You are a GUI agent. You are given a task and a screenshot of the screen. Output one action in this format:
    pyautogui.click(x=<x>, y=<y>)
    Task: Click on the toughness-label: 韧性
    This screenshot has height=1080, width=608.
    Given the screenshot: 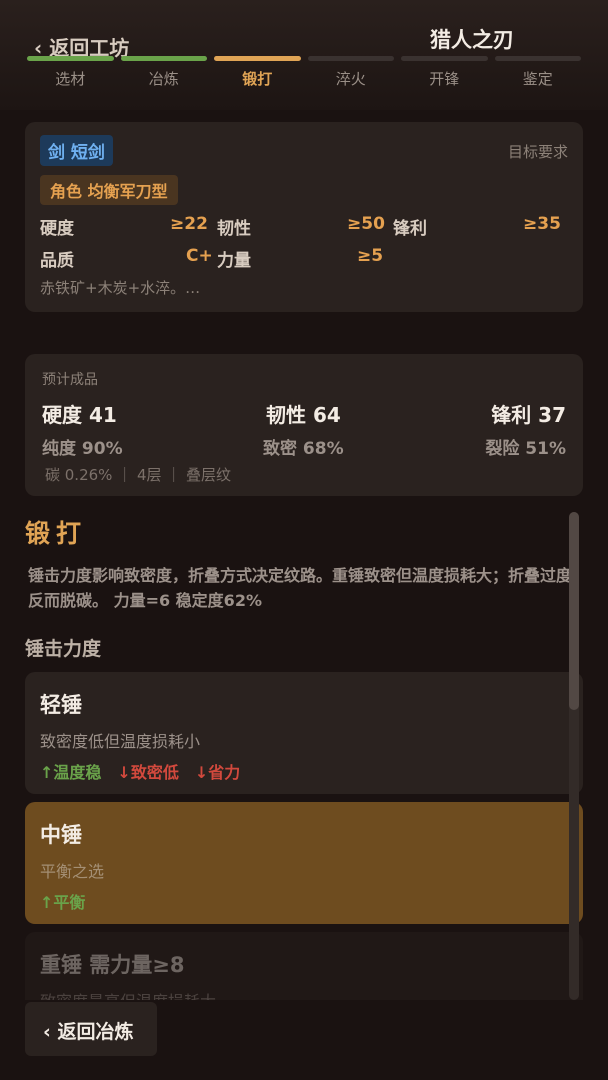 What is the action you would take?
    pyautogui.click(x=234, y=229)
    